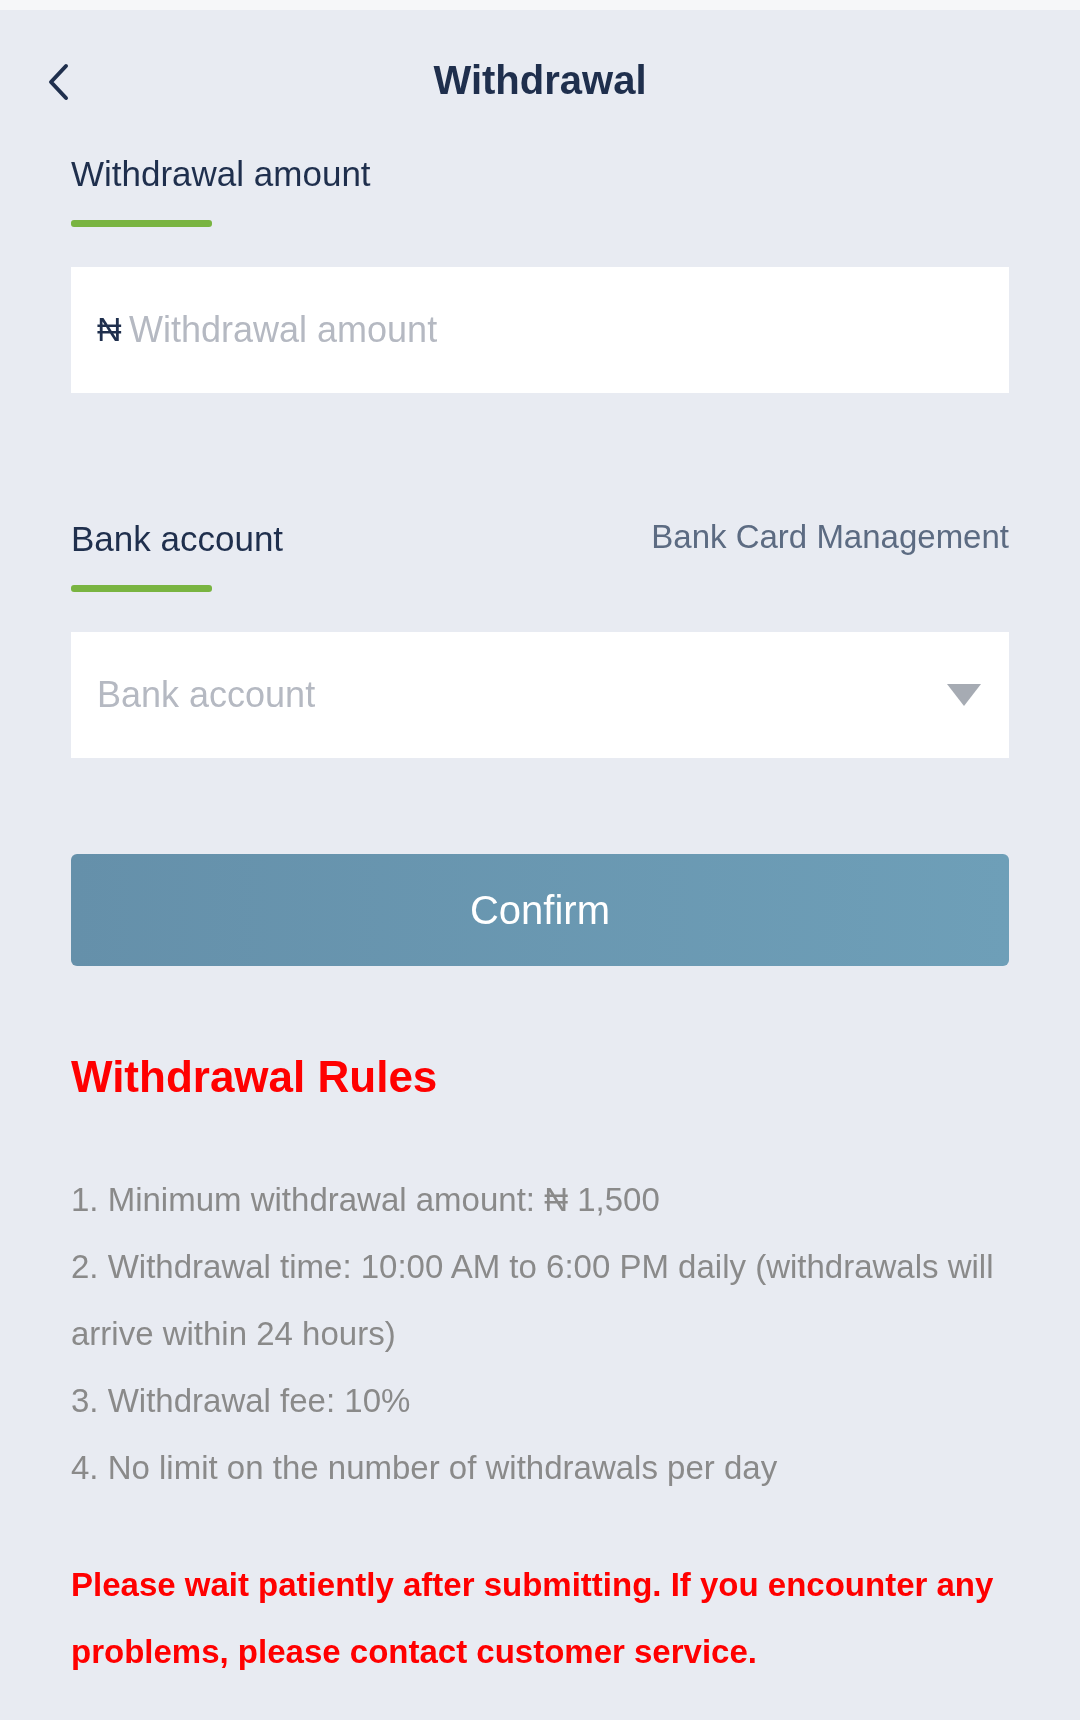 The width and height of the screenshot is (1080, 1720). What do you see at coordinates (533, 1618) in the screenshot?
I see `notice-text: Please wait patiently after submitting. If you encounter any problems, please contact customer service.` at bounding box center [533, 1618].